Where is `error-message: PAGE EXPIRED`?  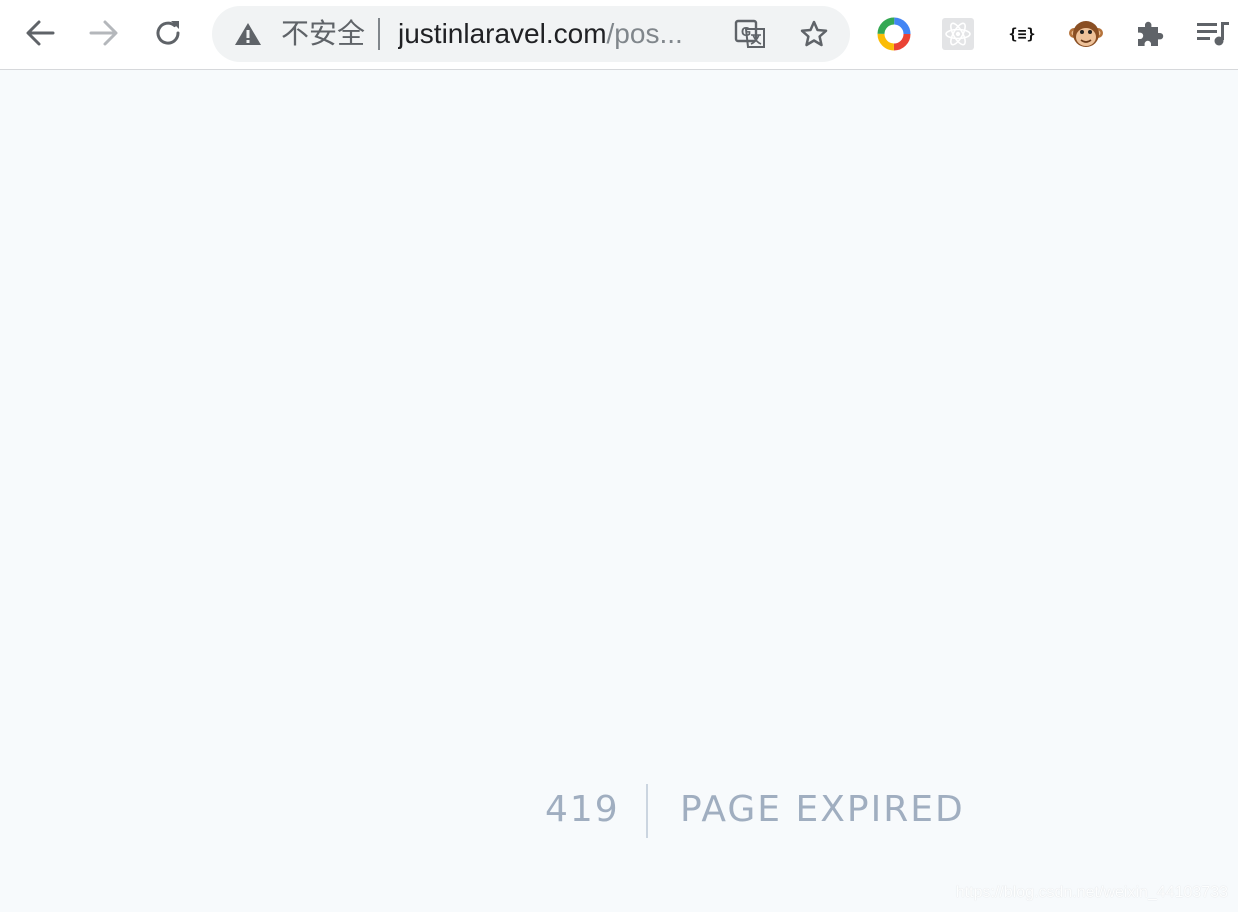 error-message: PAGE EXPIRED is located at coordinates (822, 809).